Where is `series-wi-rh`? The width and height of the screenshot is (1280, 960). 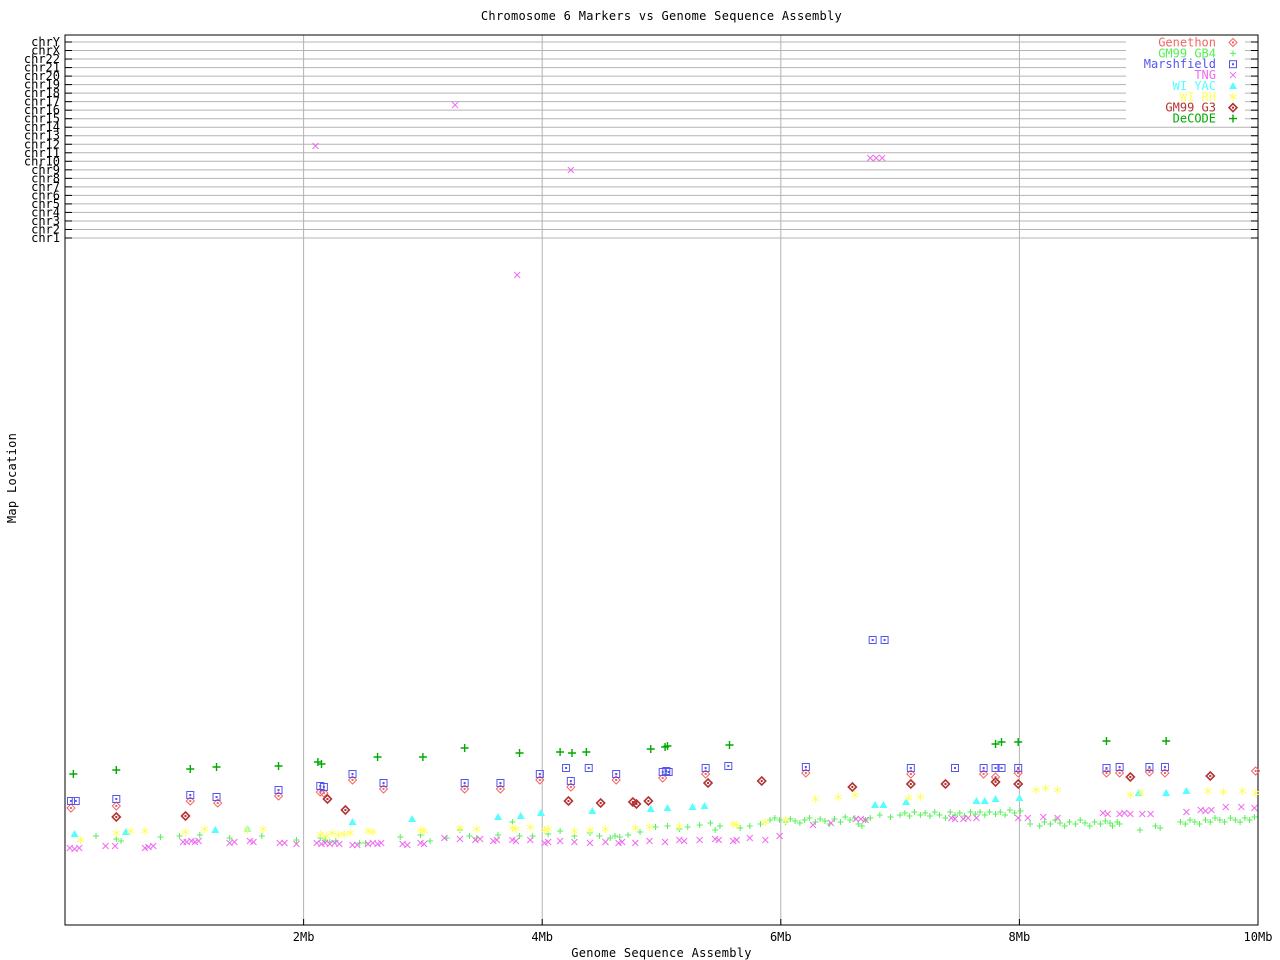
series-wi-rh is located at coordinates (668, 814).